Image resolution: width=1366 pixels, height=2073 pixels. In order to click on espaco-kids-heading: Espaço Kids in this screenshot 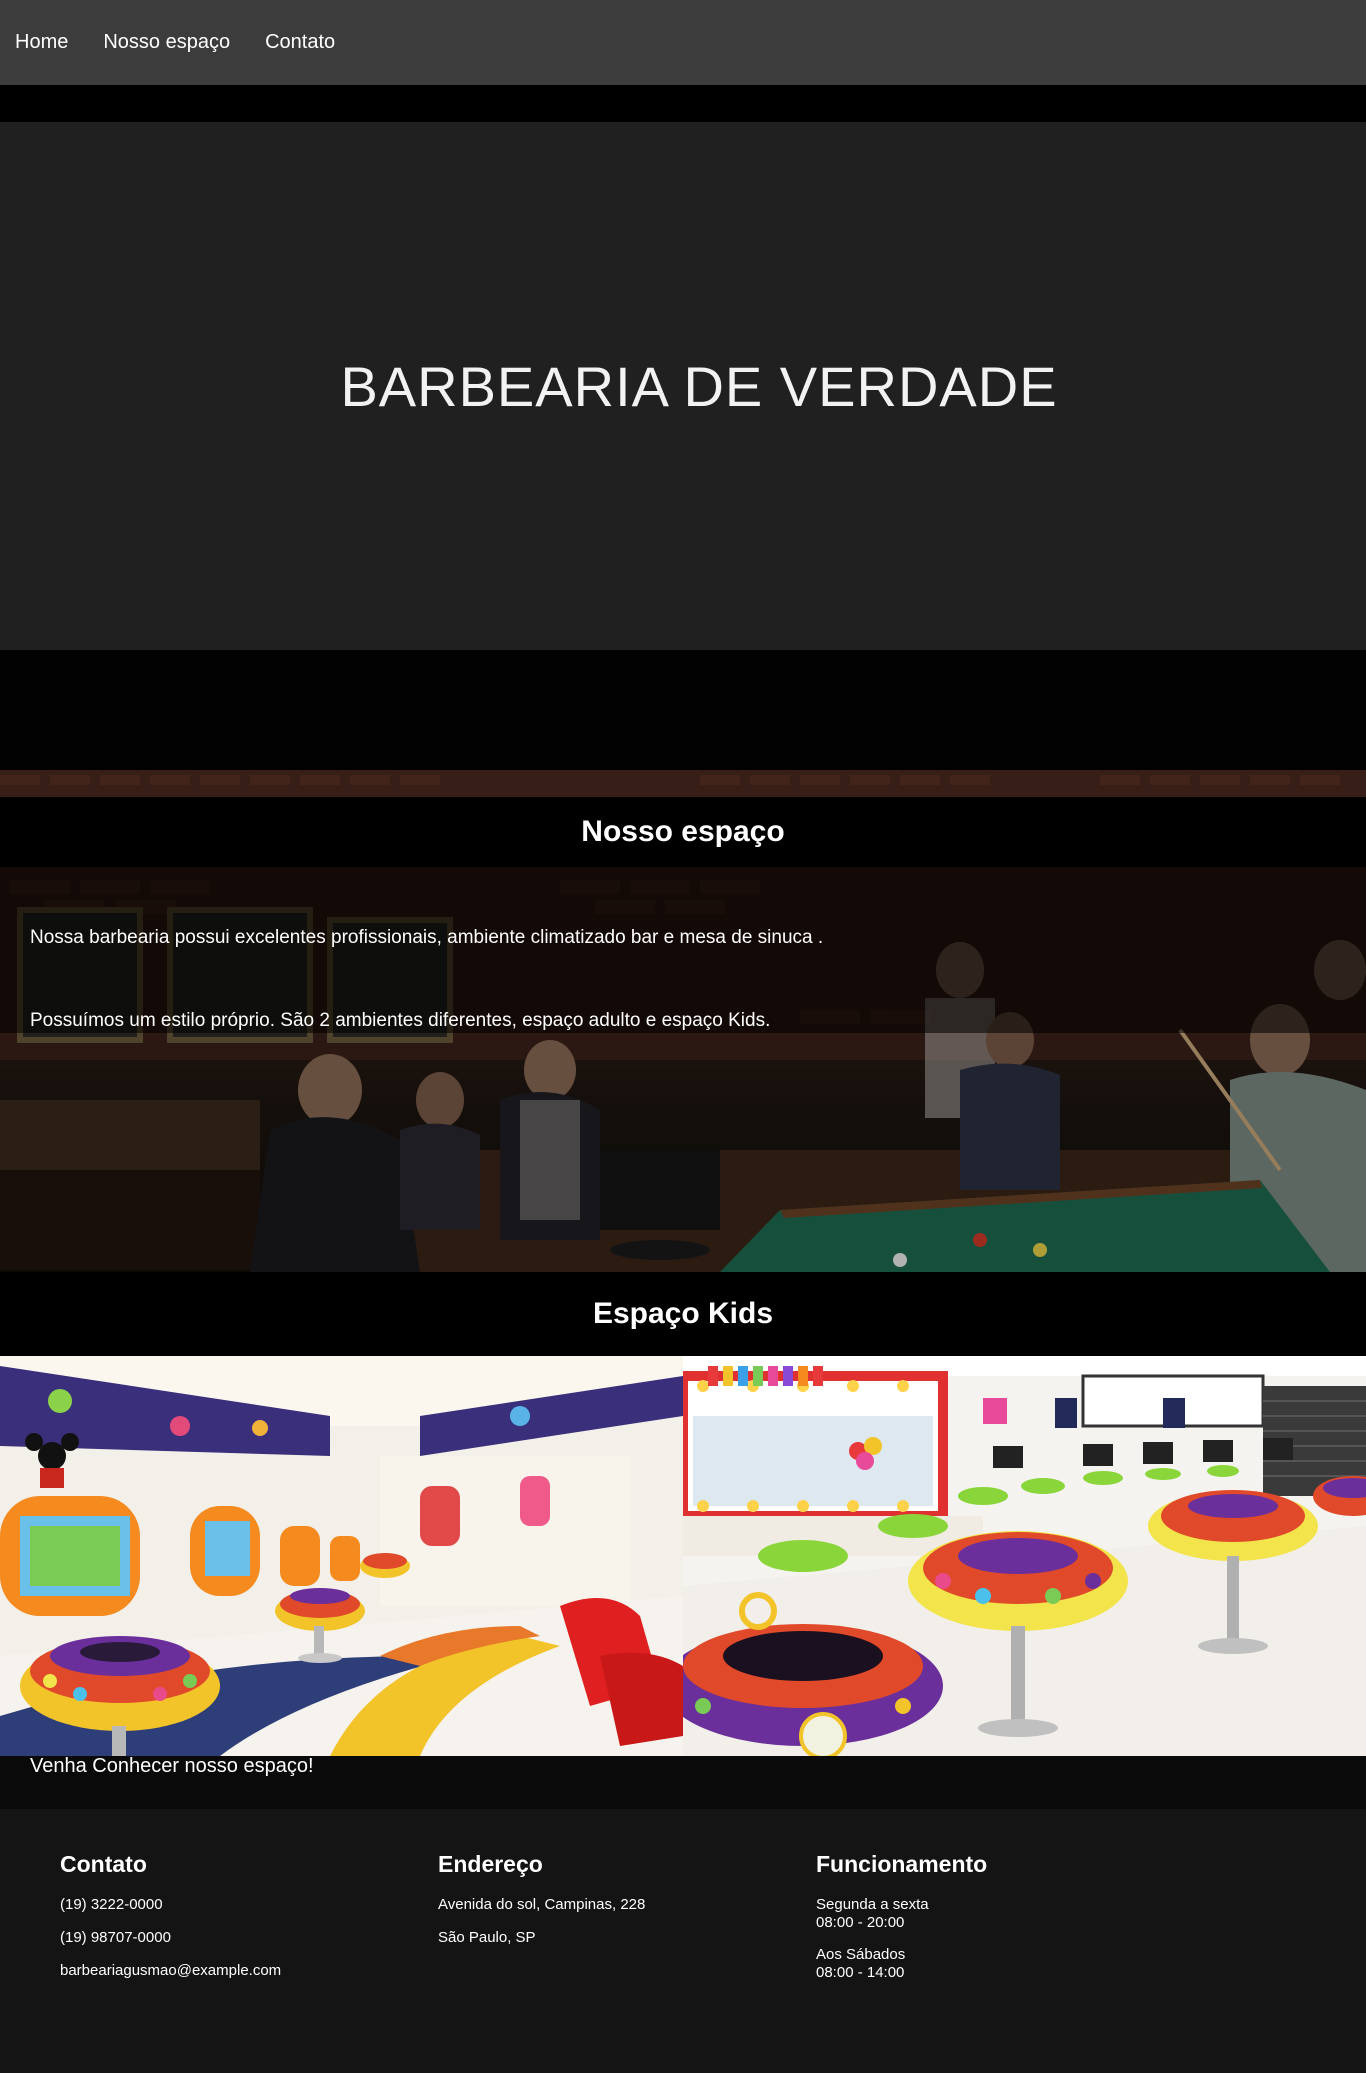, I will do `click(683, 1313)`.